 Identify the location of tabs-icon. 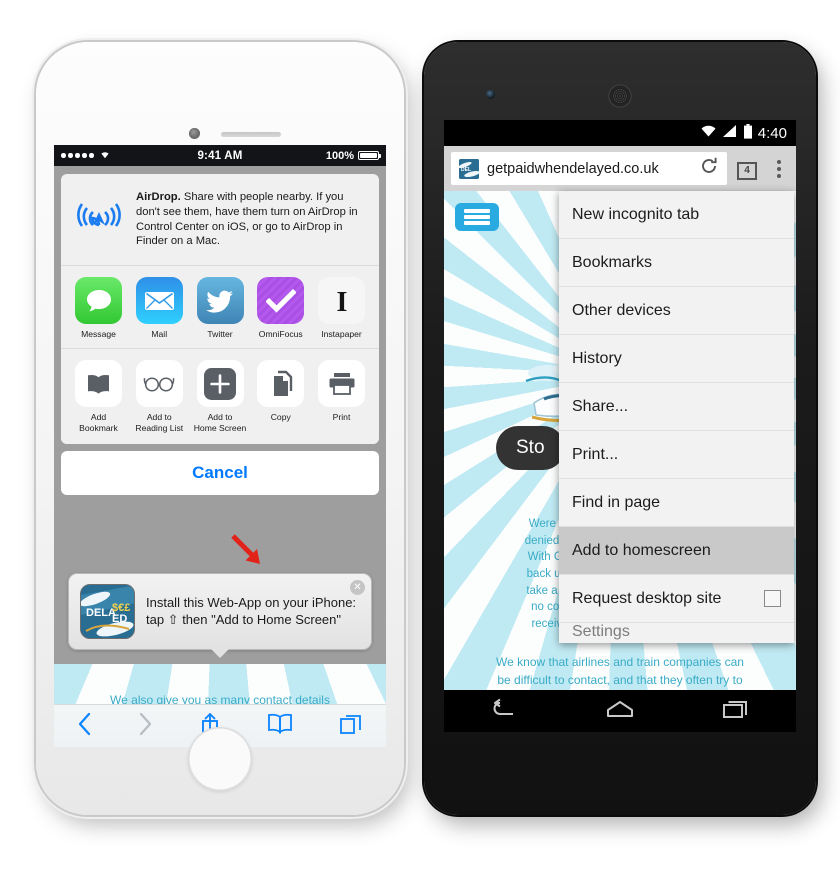
(351, 726).